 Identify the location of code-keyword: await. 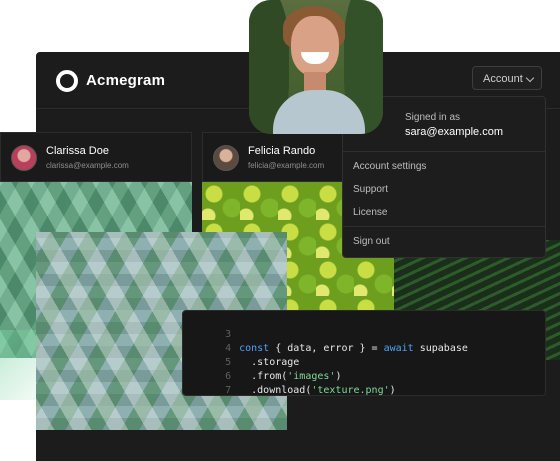
(398, 348).